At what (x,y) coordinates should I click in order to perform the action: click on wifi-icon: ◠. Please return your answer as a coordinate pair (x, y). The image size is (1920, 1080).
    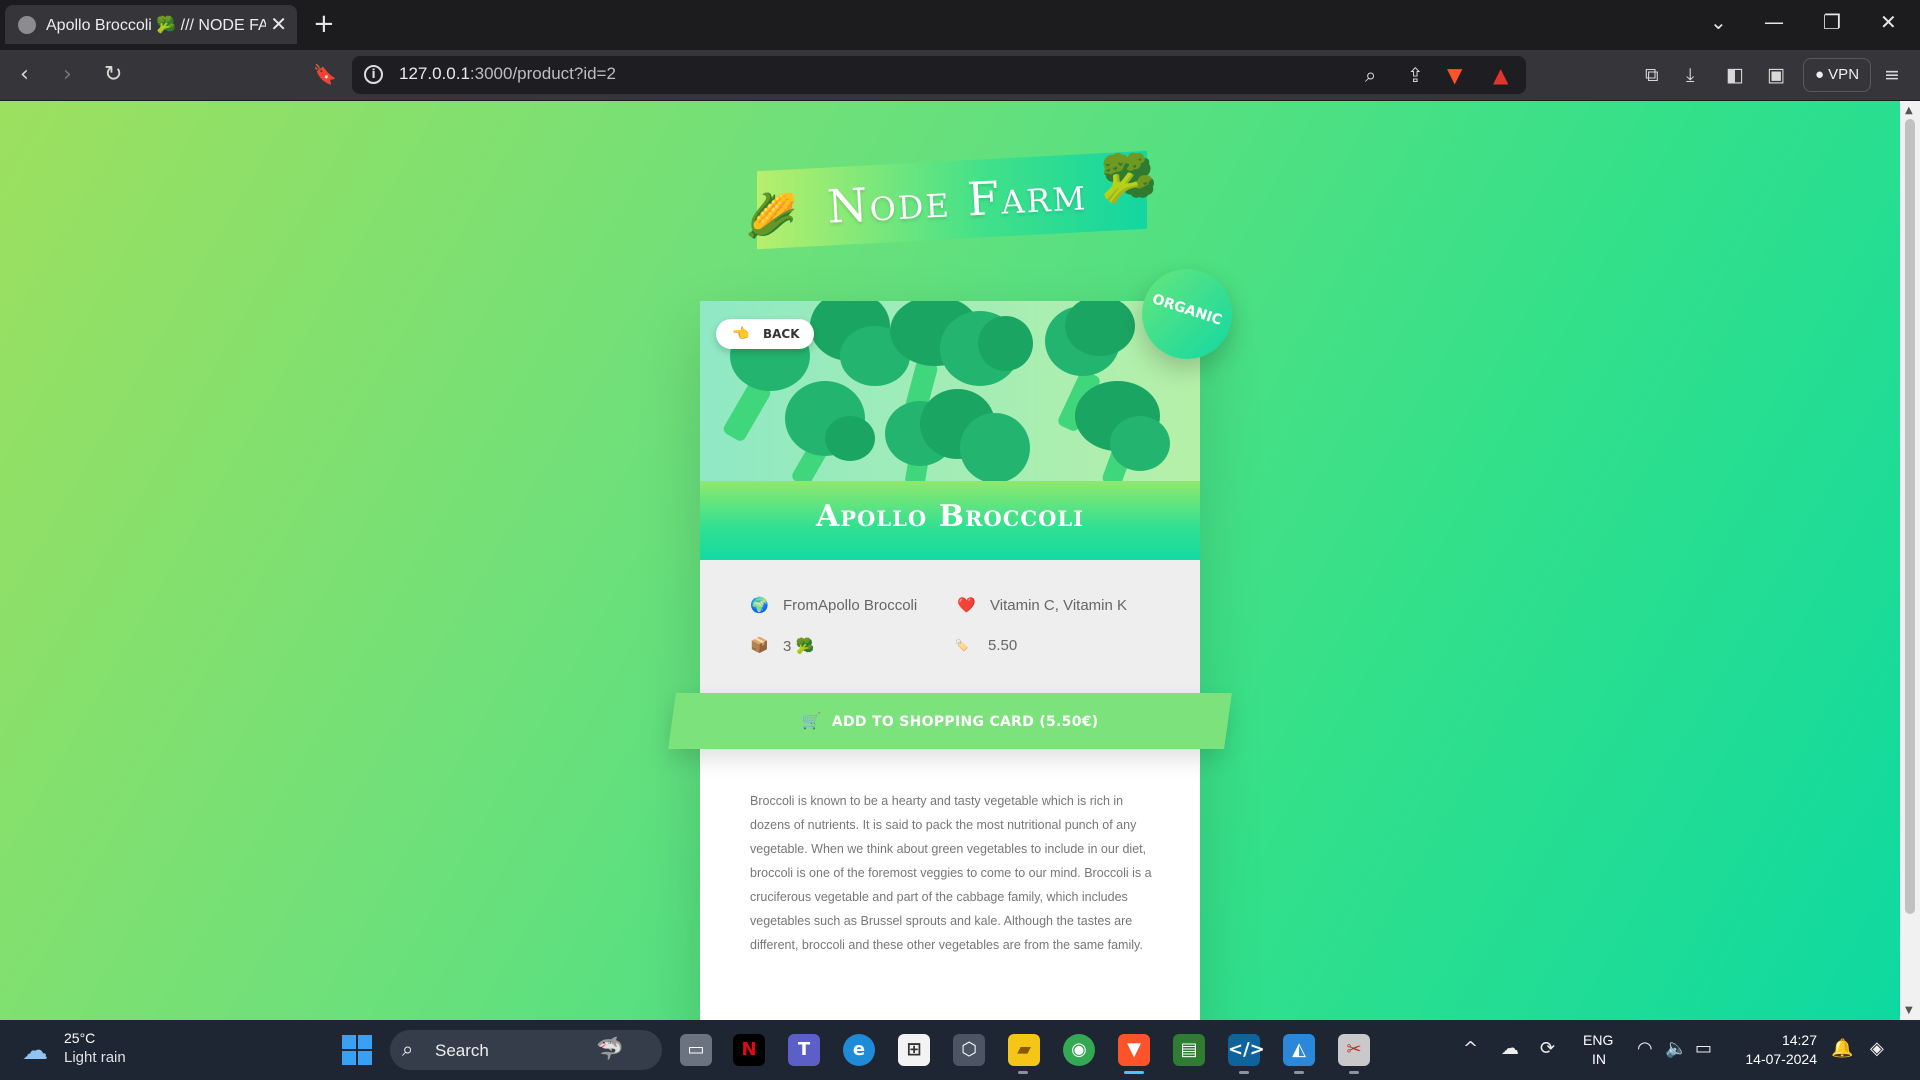
    Looking at the image, I should click on (1645, 1048).